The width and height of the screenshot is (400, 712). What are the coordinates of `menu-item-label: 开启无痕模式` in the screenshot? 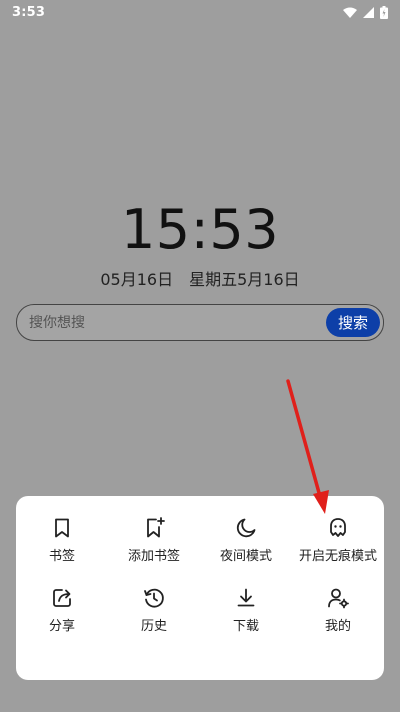 It's located at (337, 556).